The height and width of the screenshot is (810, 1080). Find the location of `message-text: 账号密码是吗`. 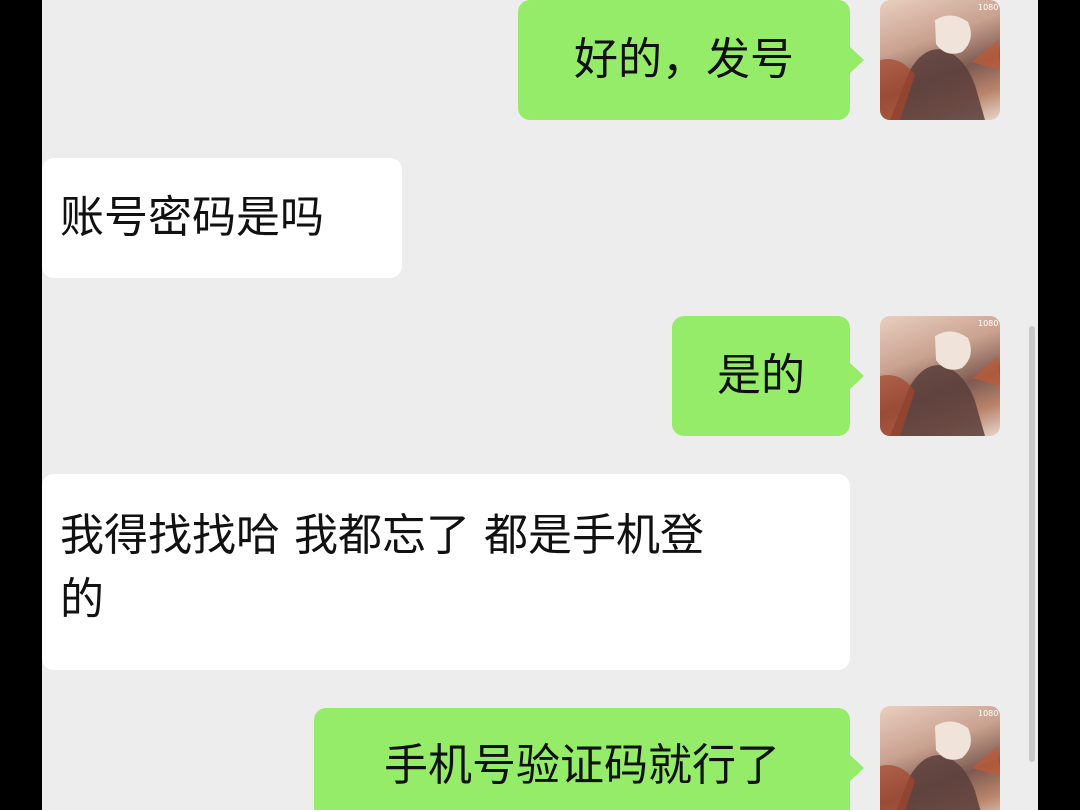

message-text: 账号密码是吗 is located at coordinates (192, 217).